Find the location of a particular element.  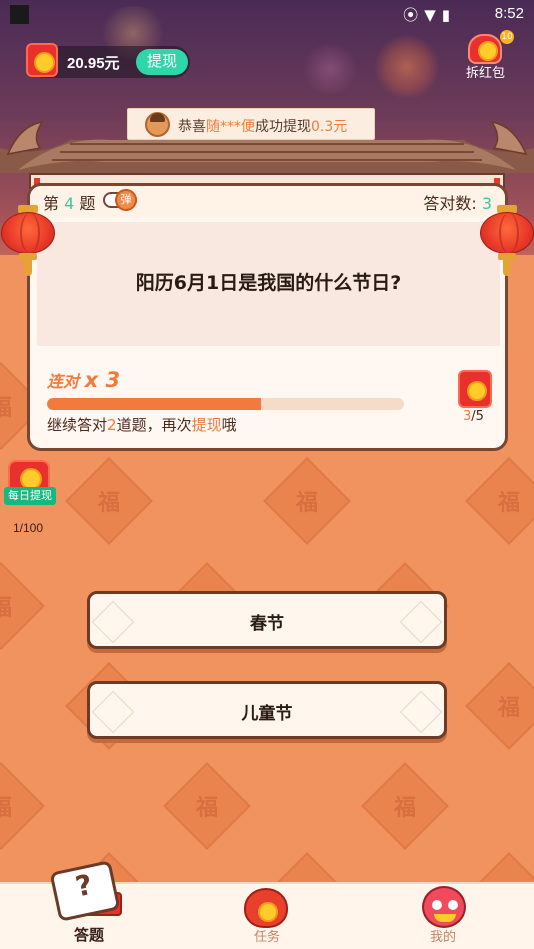

question-number-value: 4 is located at coordinates (69, 203).